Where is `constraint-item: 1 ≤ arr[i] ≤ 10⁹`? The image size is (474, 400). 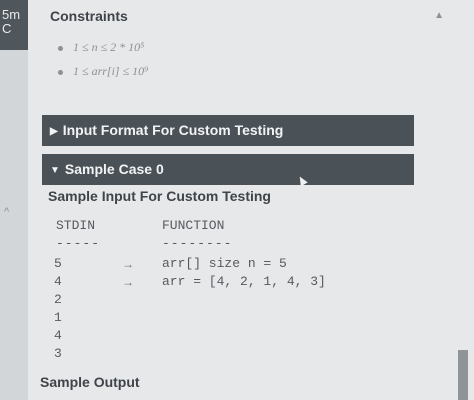
constraint-item: 1 ≤ arr[i] ≤ 10⁹ is located at coordinates (103, 71).